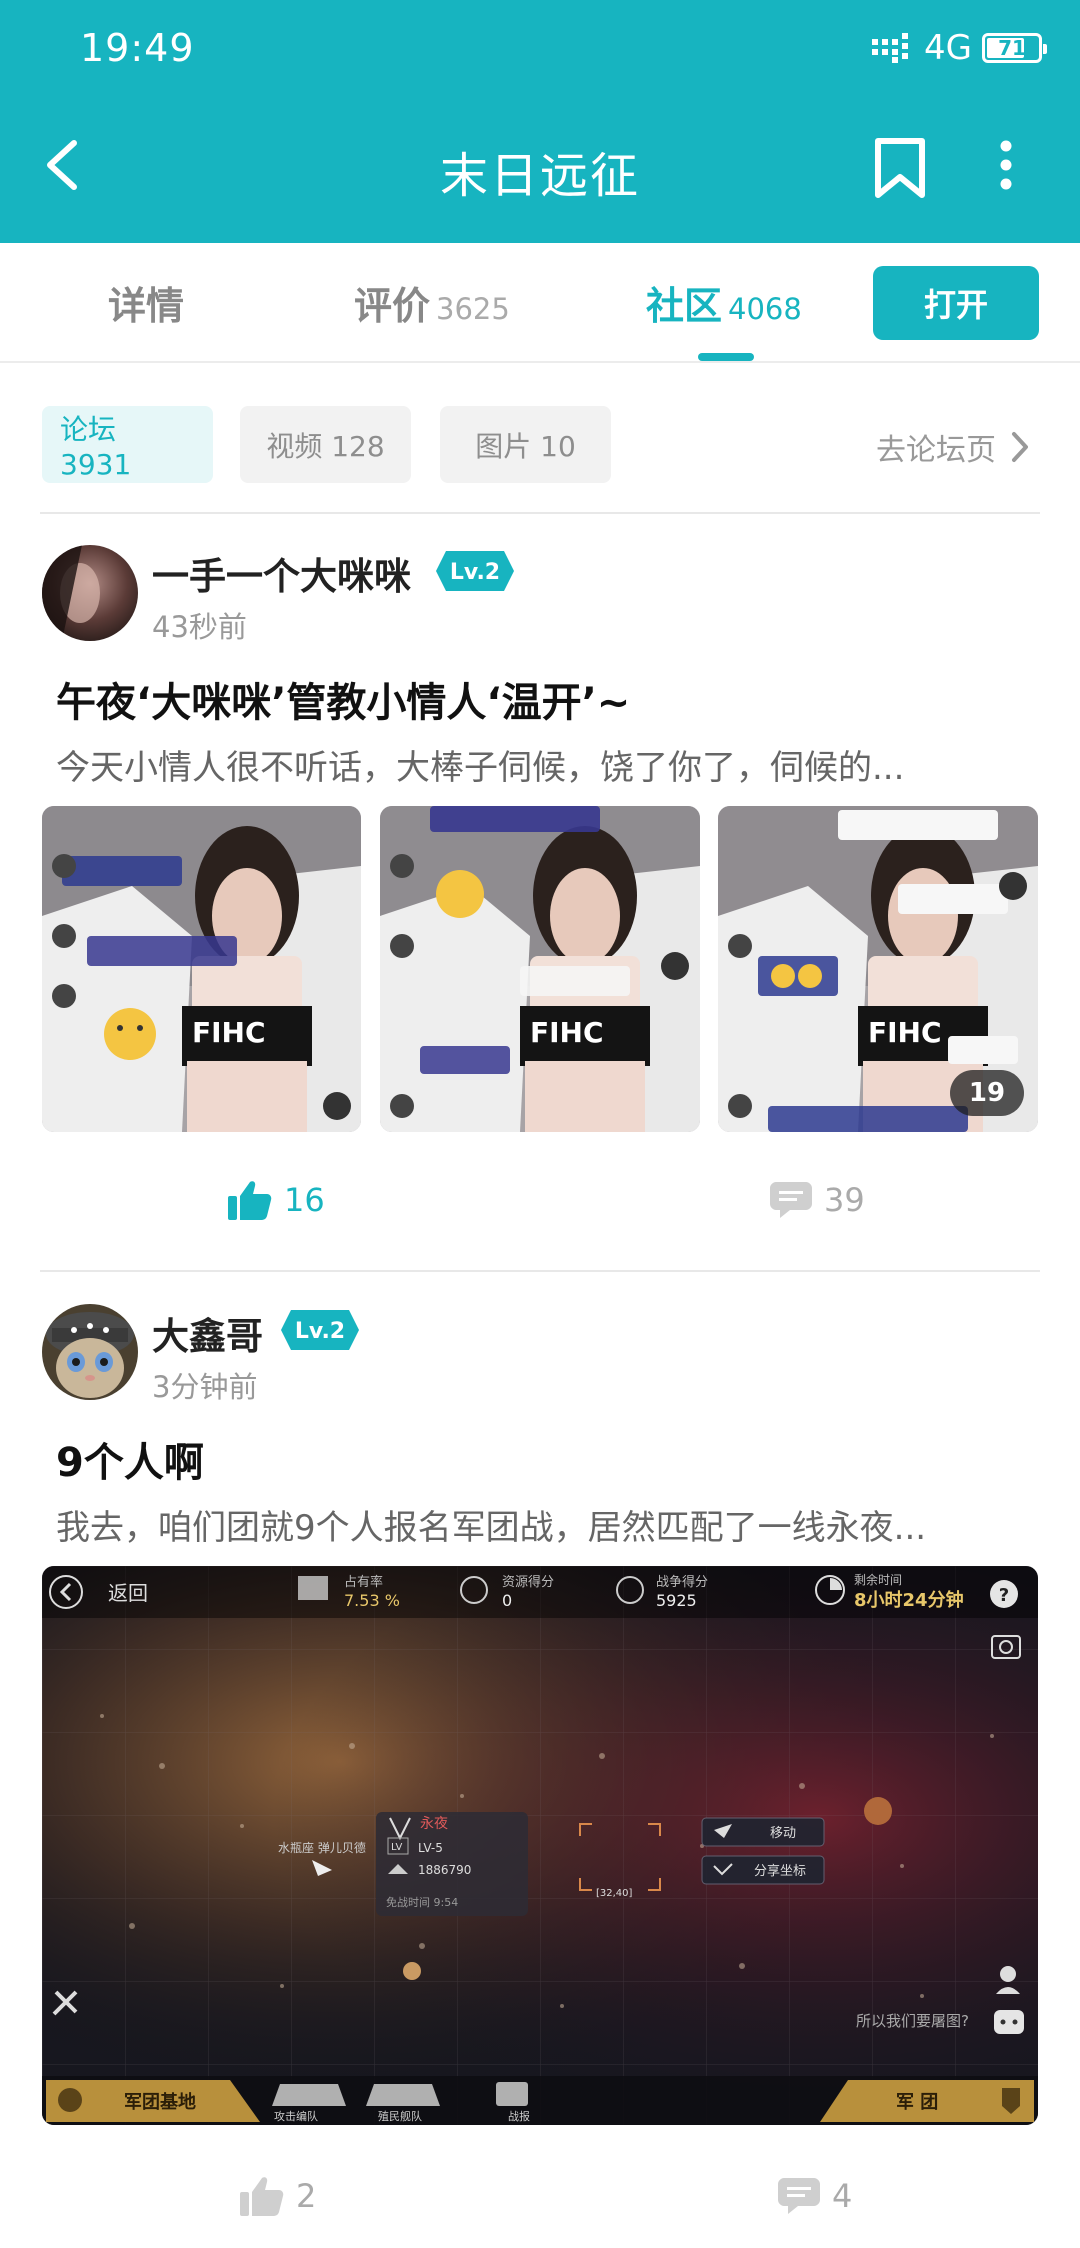 The width and height of the screenshot is (1080, 2248). What do you see at coordinates (844, 1200) in the screenshot?
I see `comment-count: 39` at bounding box center [844, 1200].